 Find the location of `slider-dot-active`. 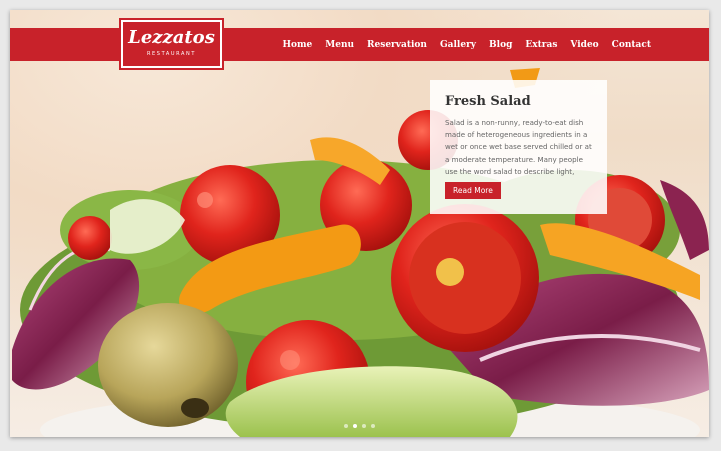

slider-dot-active is located at coordinates (355, 426).